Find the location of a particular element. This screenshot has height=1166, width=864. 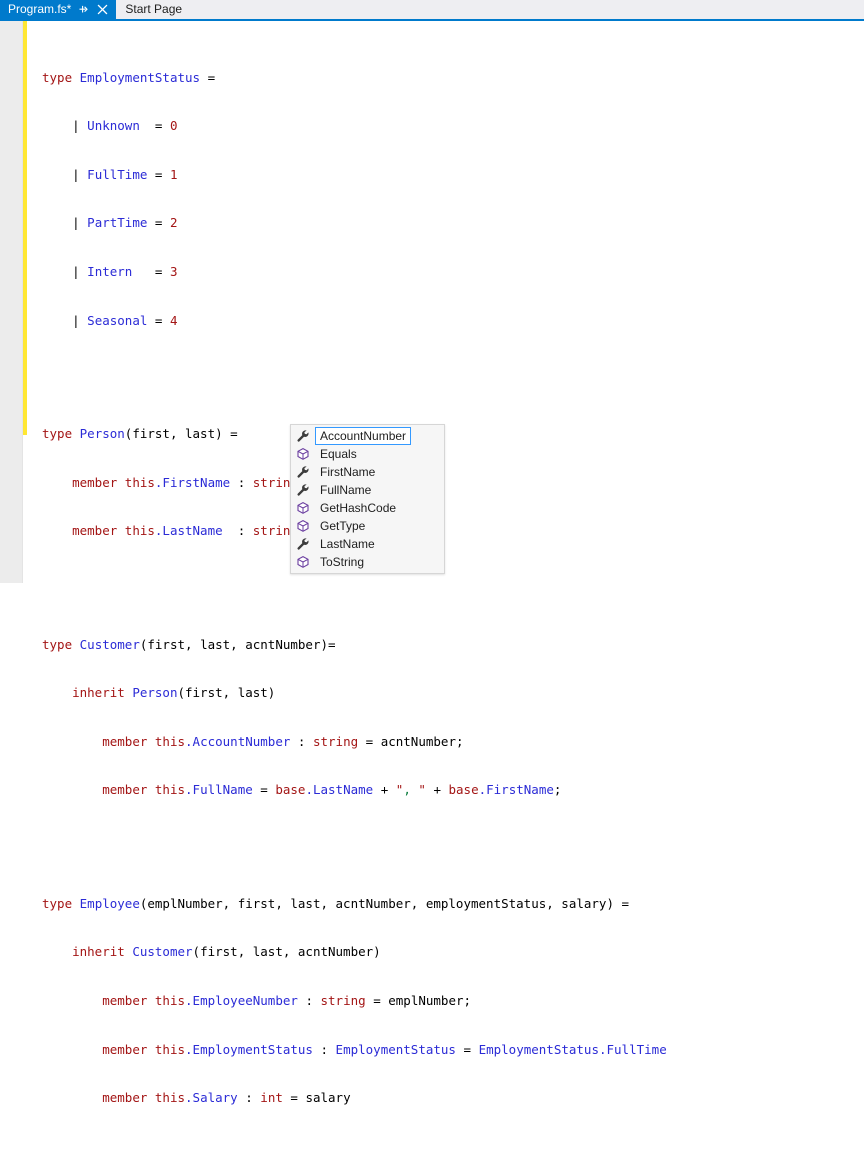

completion-item-label: FullName is located at coordinates (346, 490).